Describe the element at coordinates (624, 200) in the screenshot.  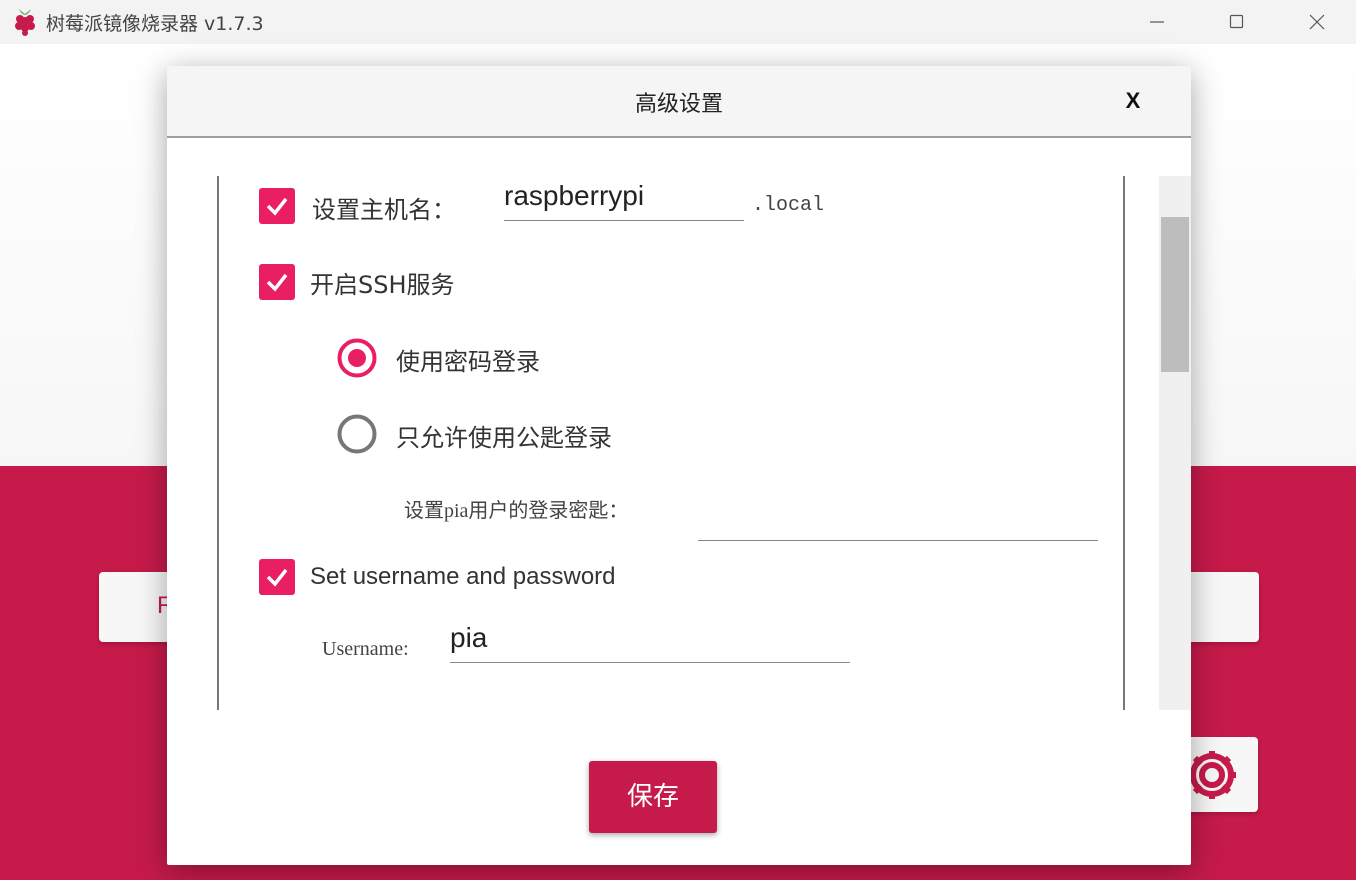
I see `hostname-input` at that location.